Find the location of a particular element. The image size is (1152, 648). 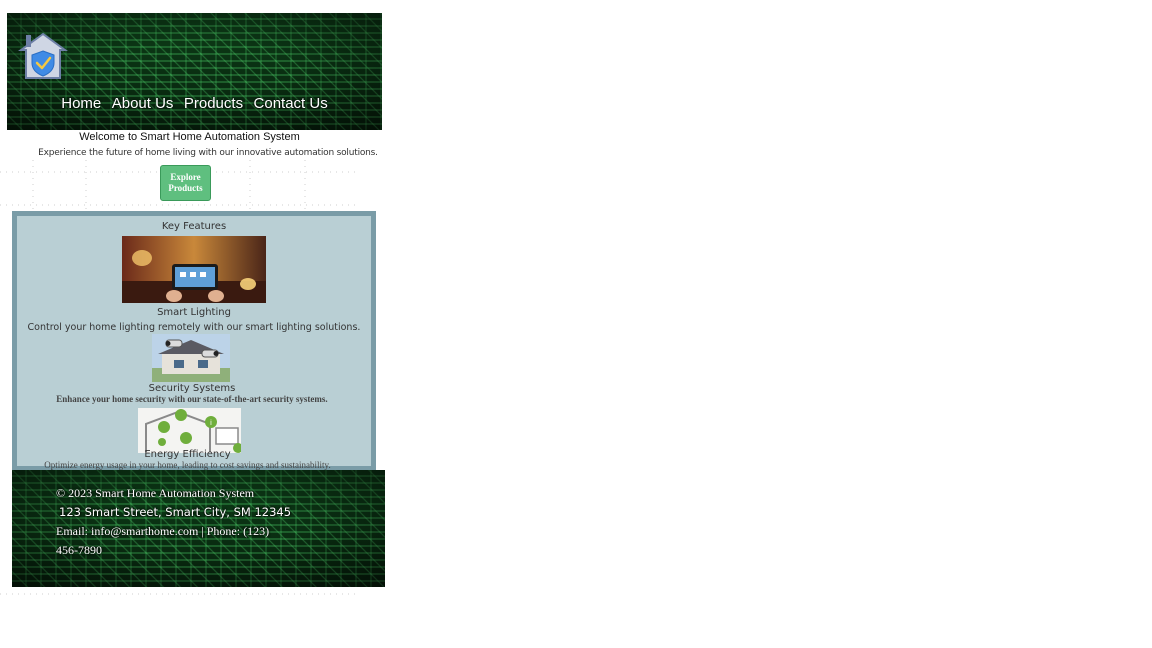

nav-contact-us: Contact Us is located at coordinates (291, 103).